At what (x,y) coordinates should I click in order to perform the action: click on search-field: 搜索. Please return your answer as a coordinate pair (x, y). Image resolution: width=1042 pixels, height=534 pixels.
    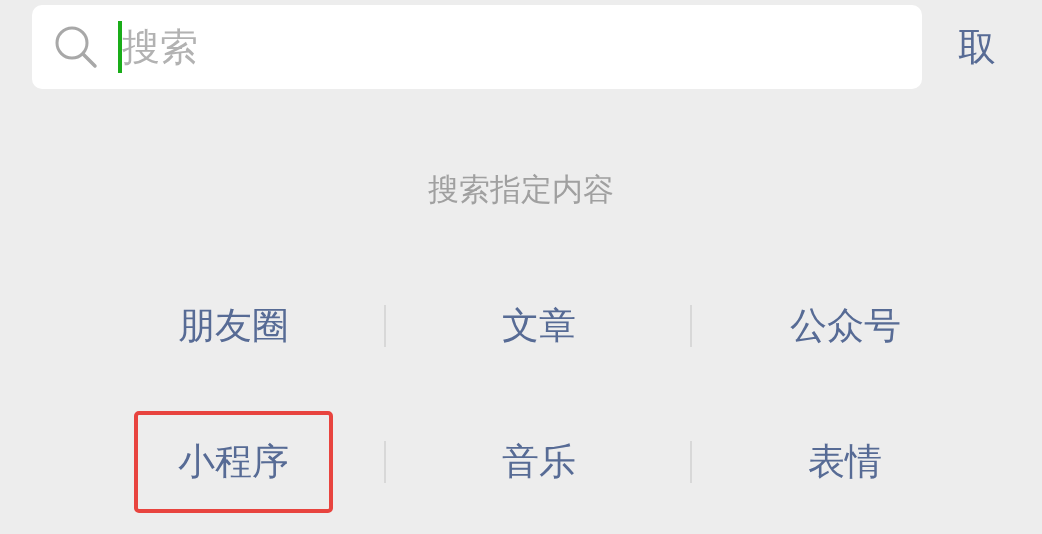
    Looking at the image, I should click on (477, 47).